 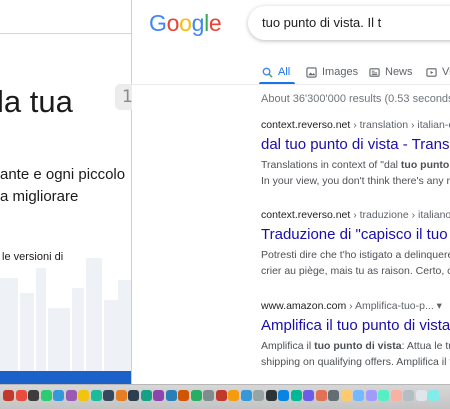 What do you see at coordinates (276, 72) in the screenshot?
I see `tab-all: All` at bounding box center [276, 72].